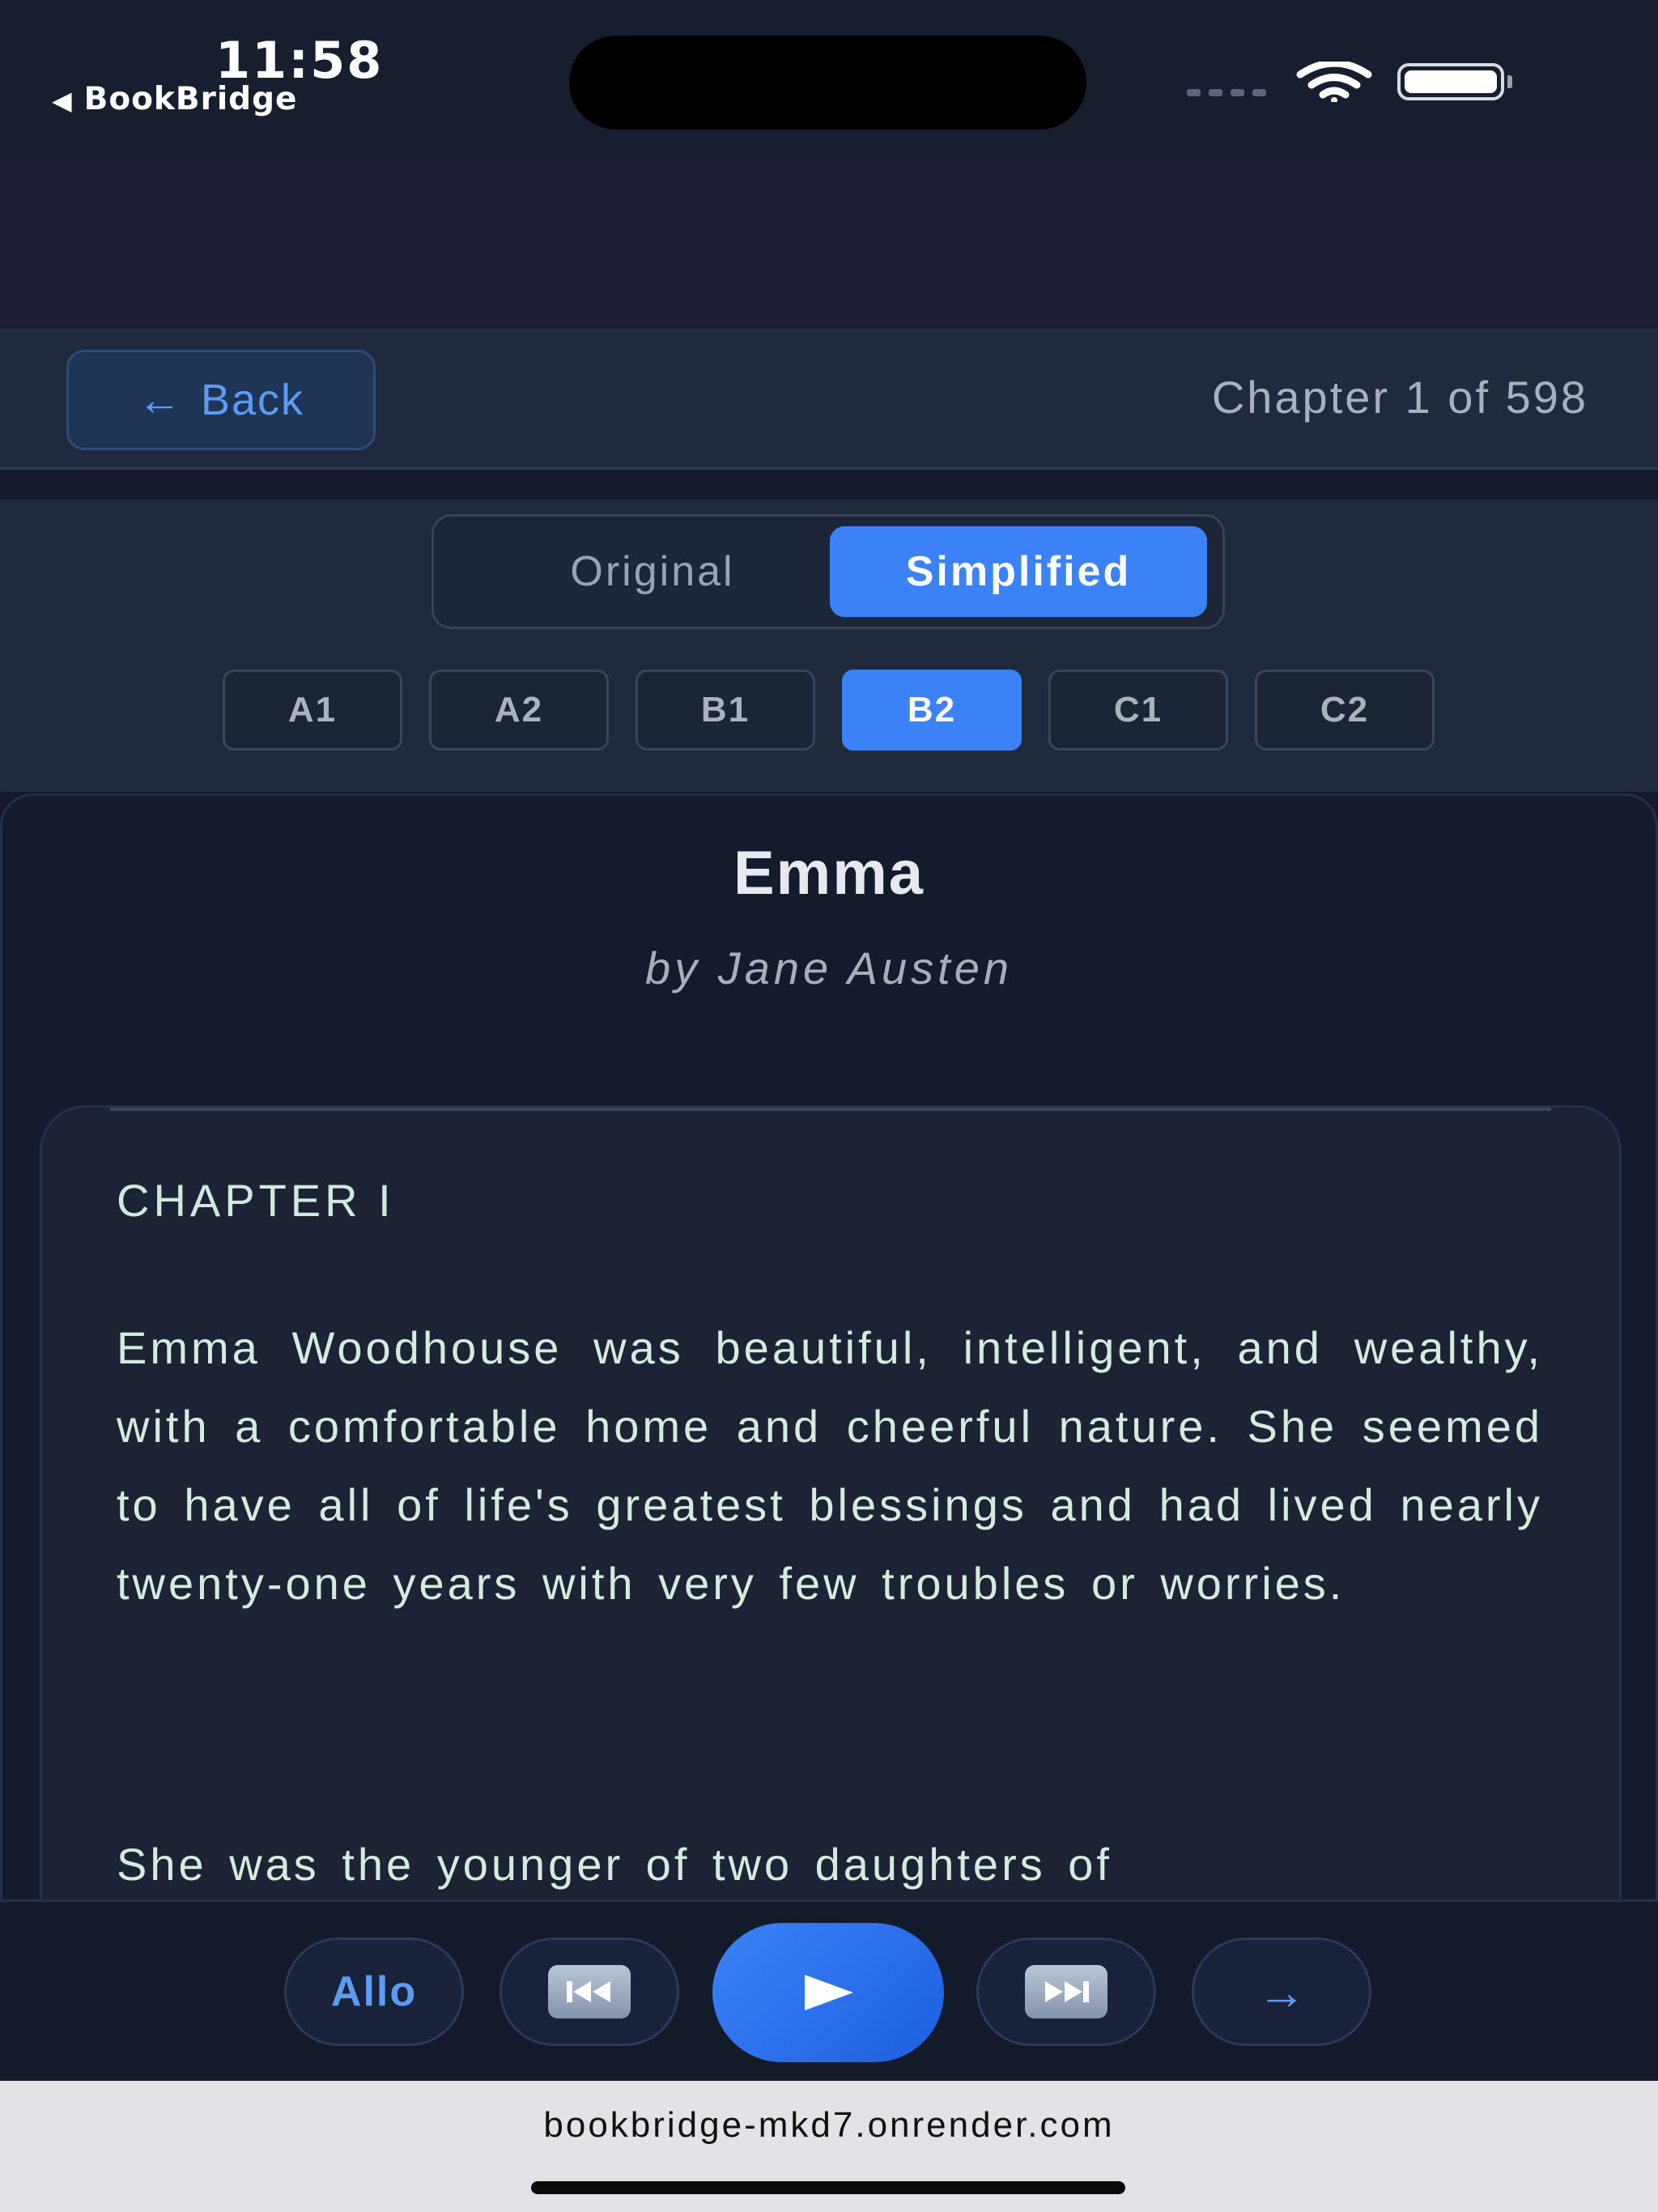 The image size is (1658, 2212). What do you see at coordinates (256, 1201) in the screenshot?
I see `chapter-heading: CHAPTER I` at bounding box center [256, 1201].